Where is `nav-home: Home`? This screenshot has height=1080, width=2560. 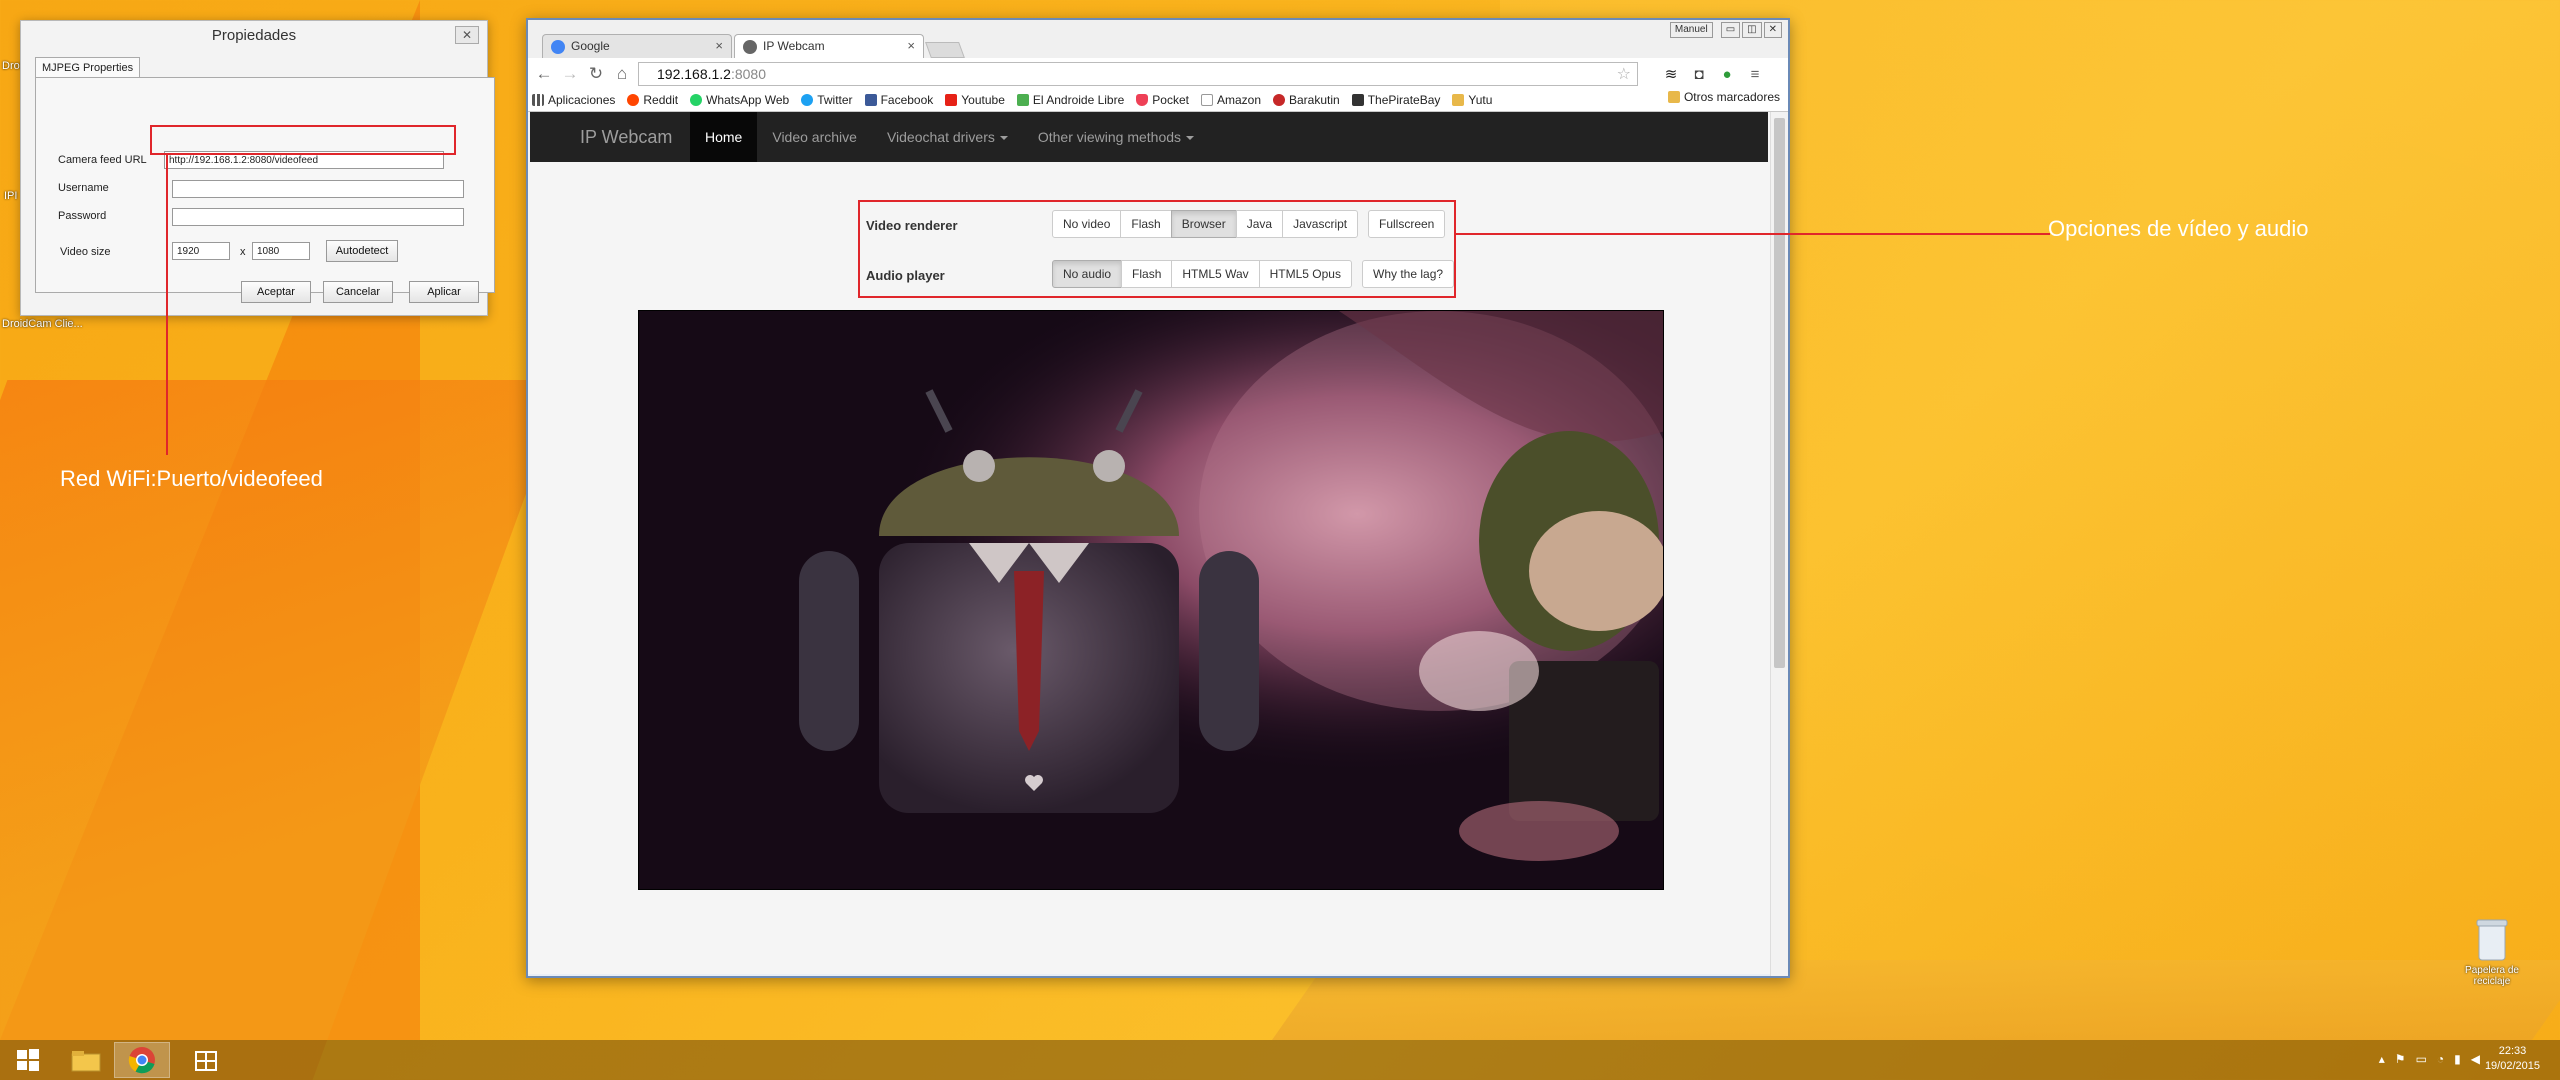
nav-home: Home is located at coordinates (724, 137).